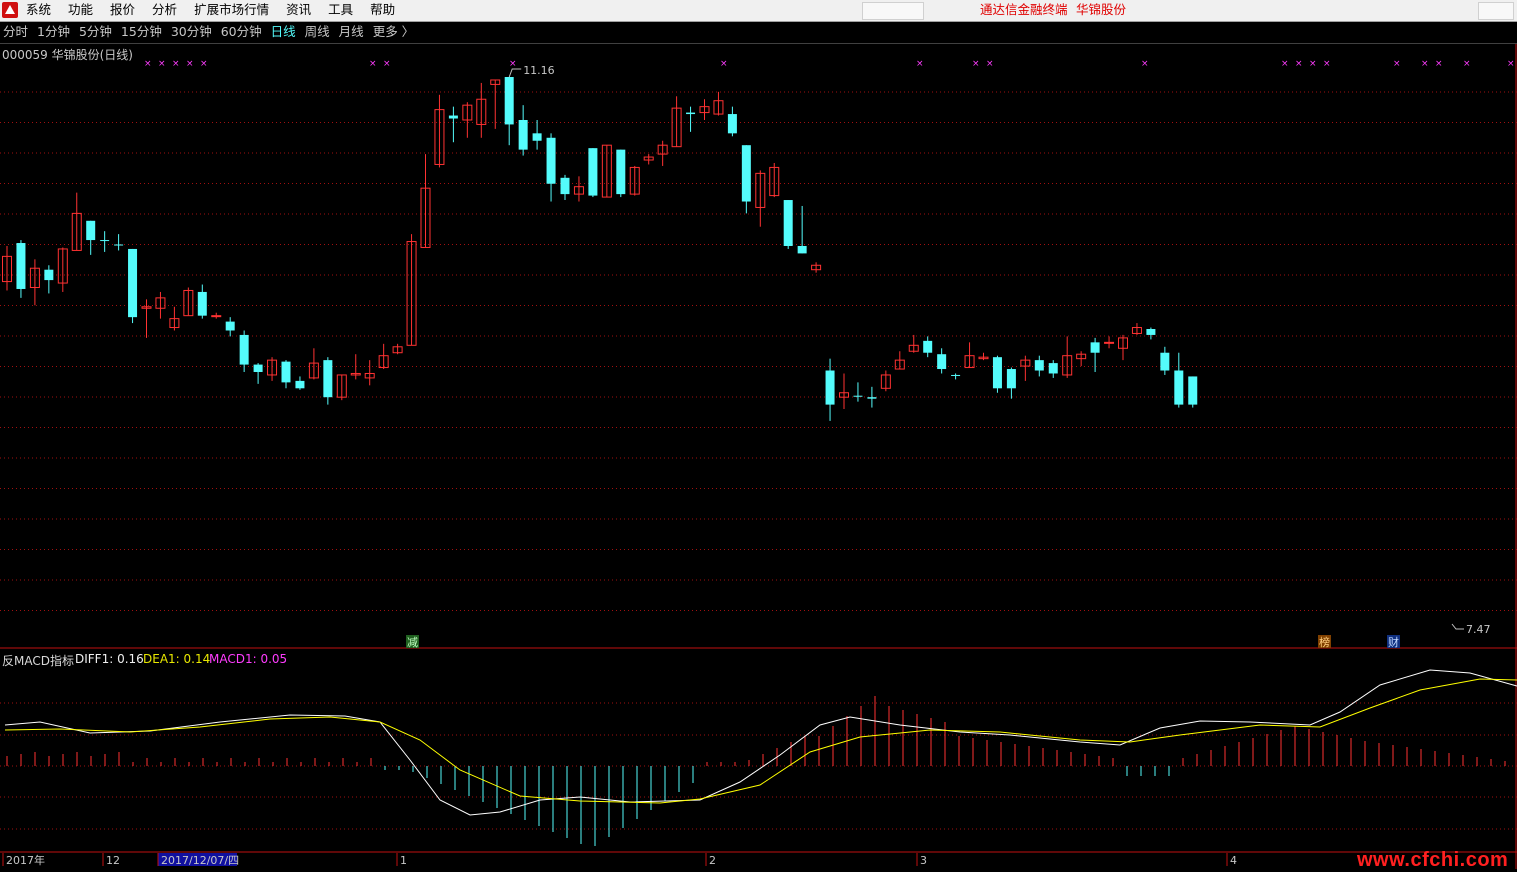 Image resolution: width=1517 pixels, height=872 pixels. What do you see at coordinates (515, 73) in the screenshot?
I see `high-marker` at bounding box center [515, 73].